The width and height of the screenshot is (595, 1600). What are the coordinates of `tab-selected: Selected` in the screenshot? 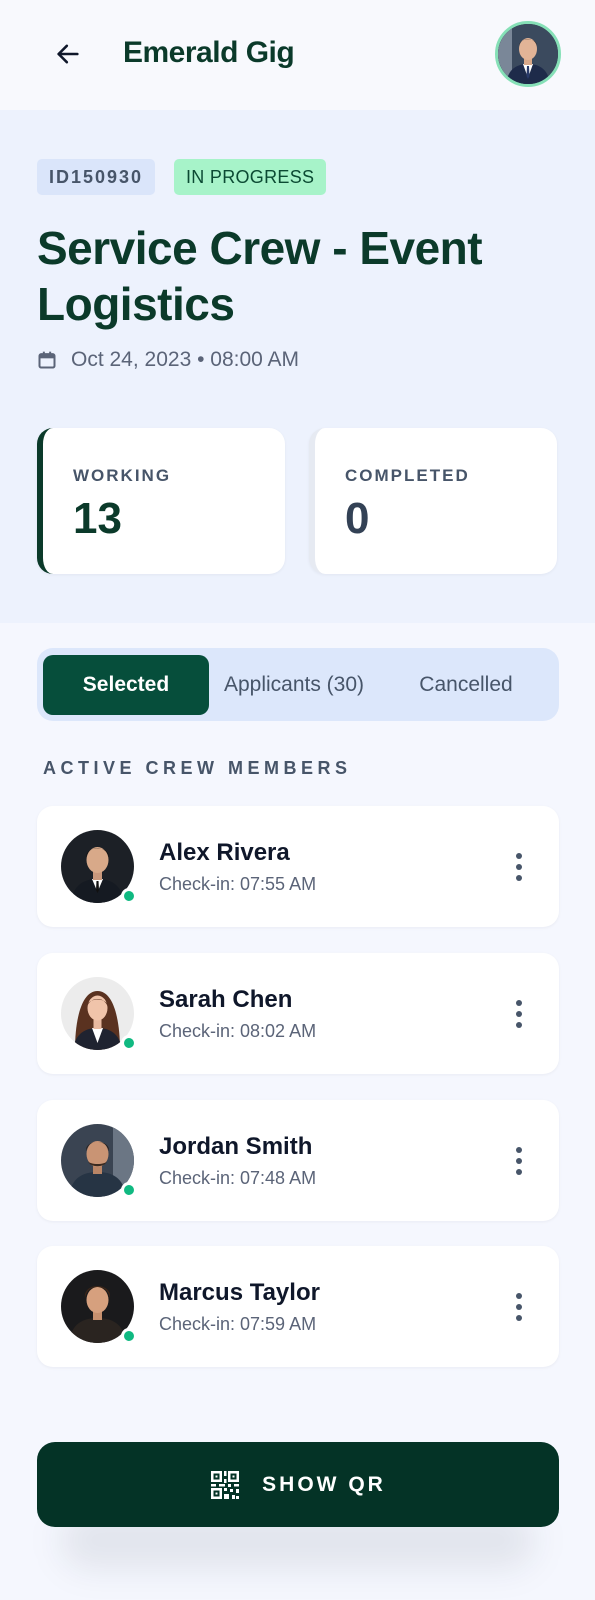 It's located at (126, 684).